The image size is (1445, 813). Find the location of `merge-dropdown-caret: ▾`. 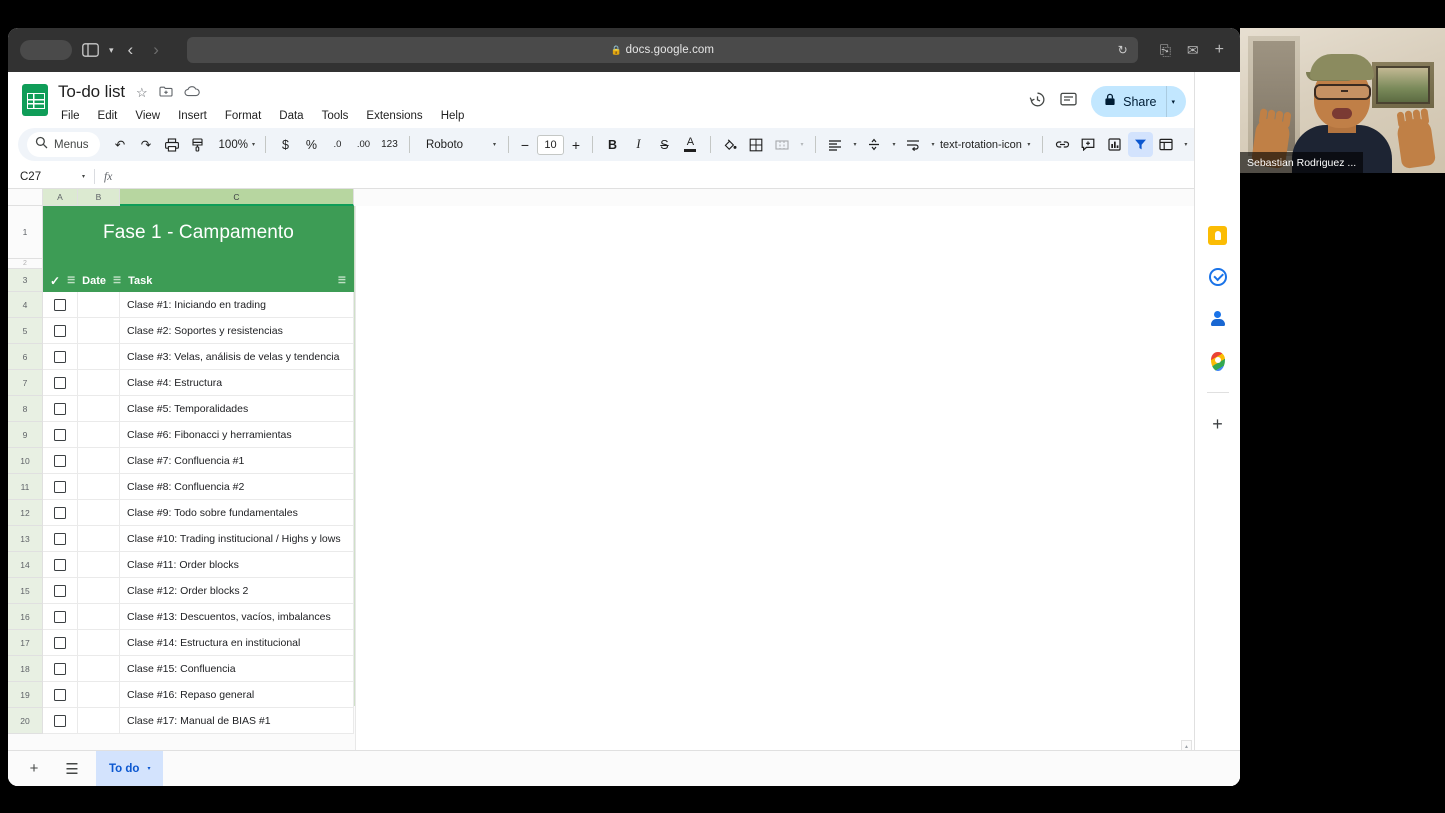

merge-dropdown-caret: ▾ is located at coordinates (802, 144).